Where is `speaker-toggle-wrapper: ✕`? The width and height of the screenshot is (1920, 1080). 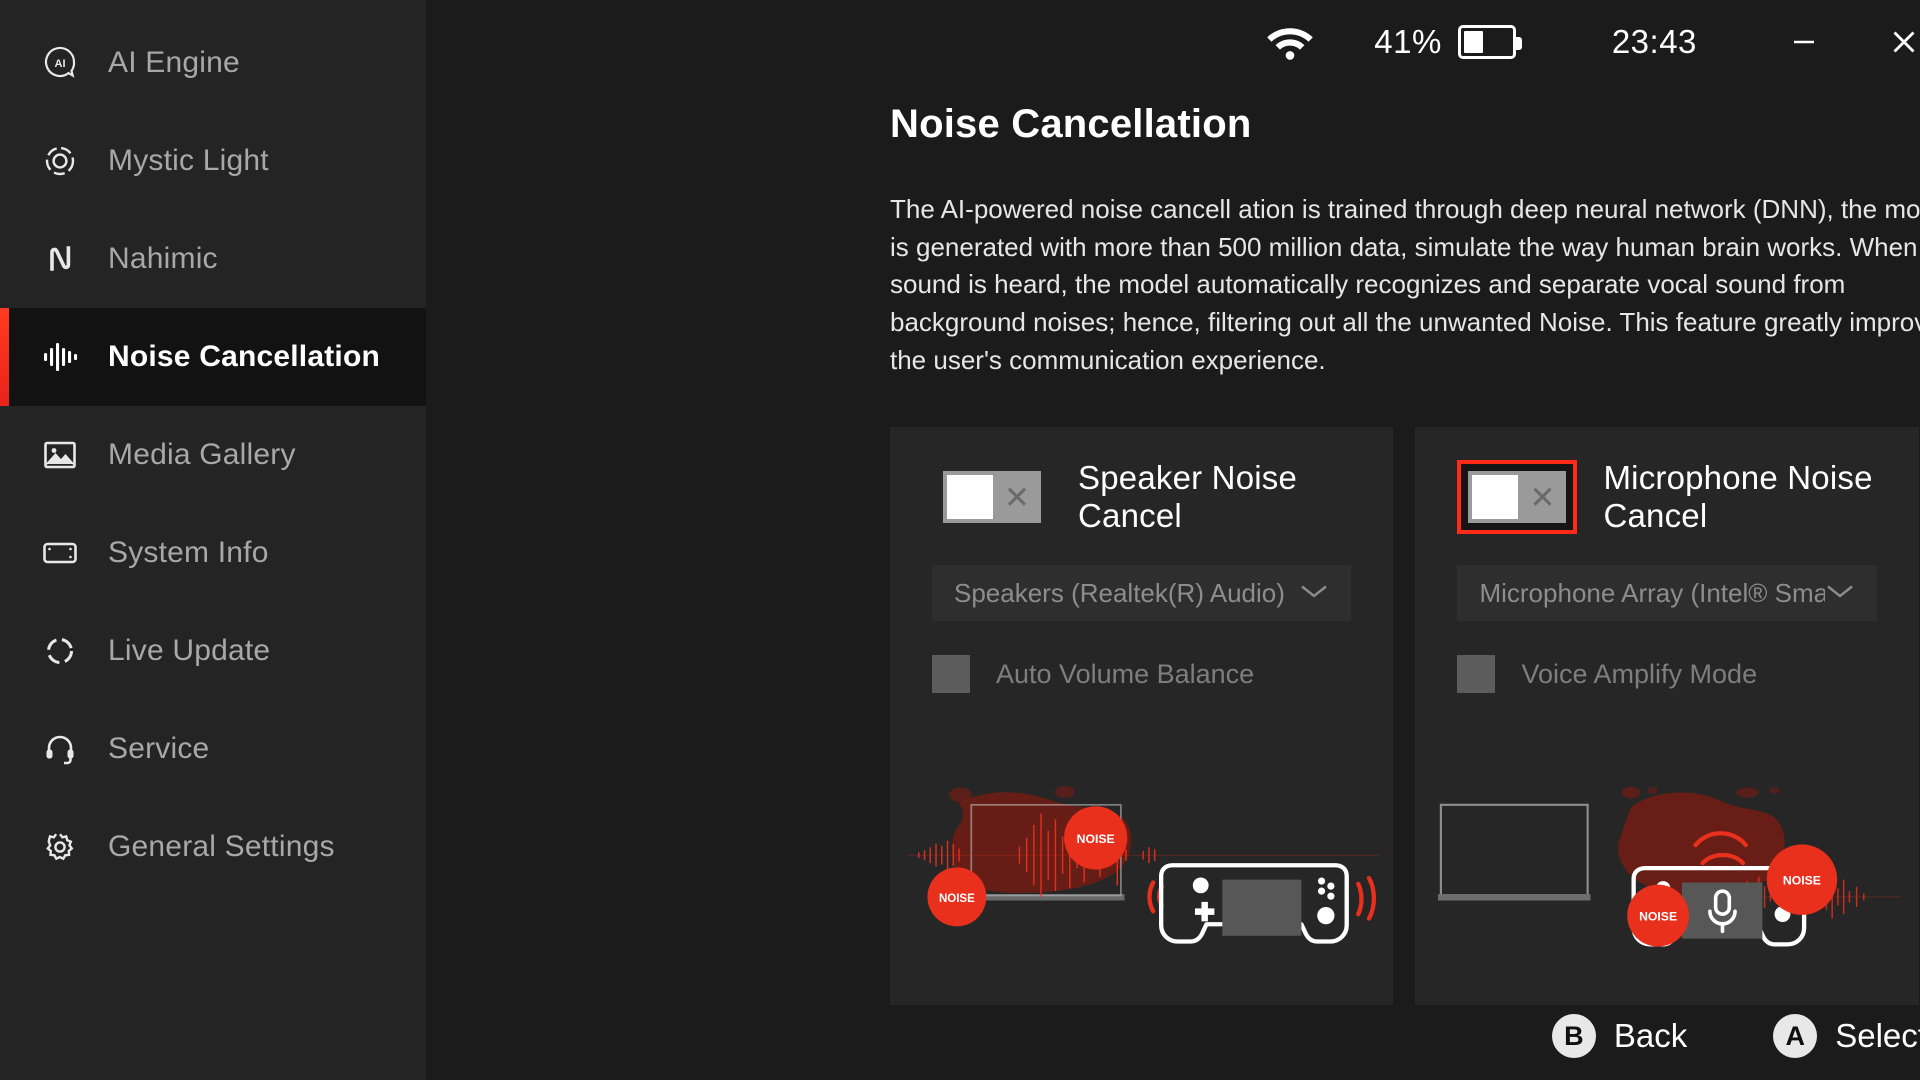 speaker-toggle-wrapper: ✕ is located at coordinates (992, 497).